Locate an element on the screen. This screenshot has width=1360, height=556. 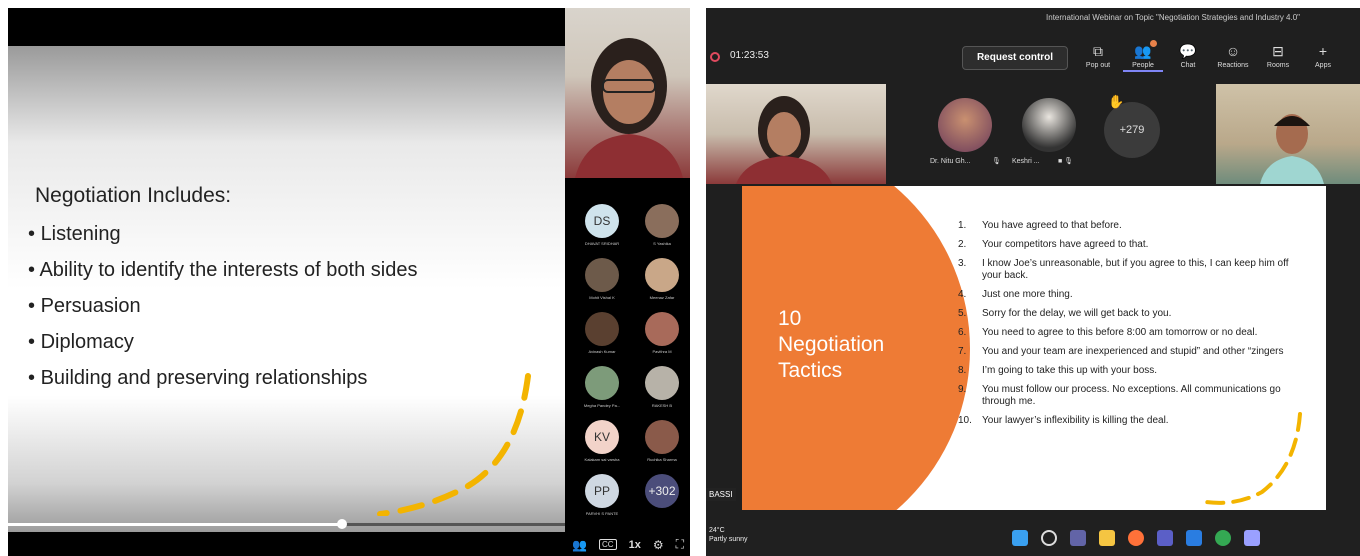
participant-initials-avatar: DS is located at coordinates (602, 221).